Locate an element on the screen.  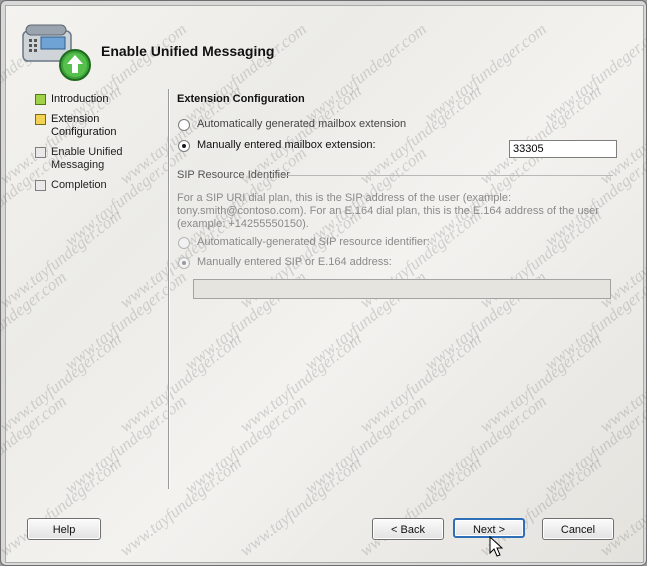
nav-divider is located at coordinates (169, 289).